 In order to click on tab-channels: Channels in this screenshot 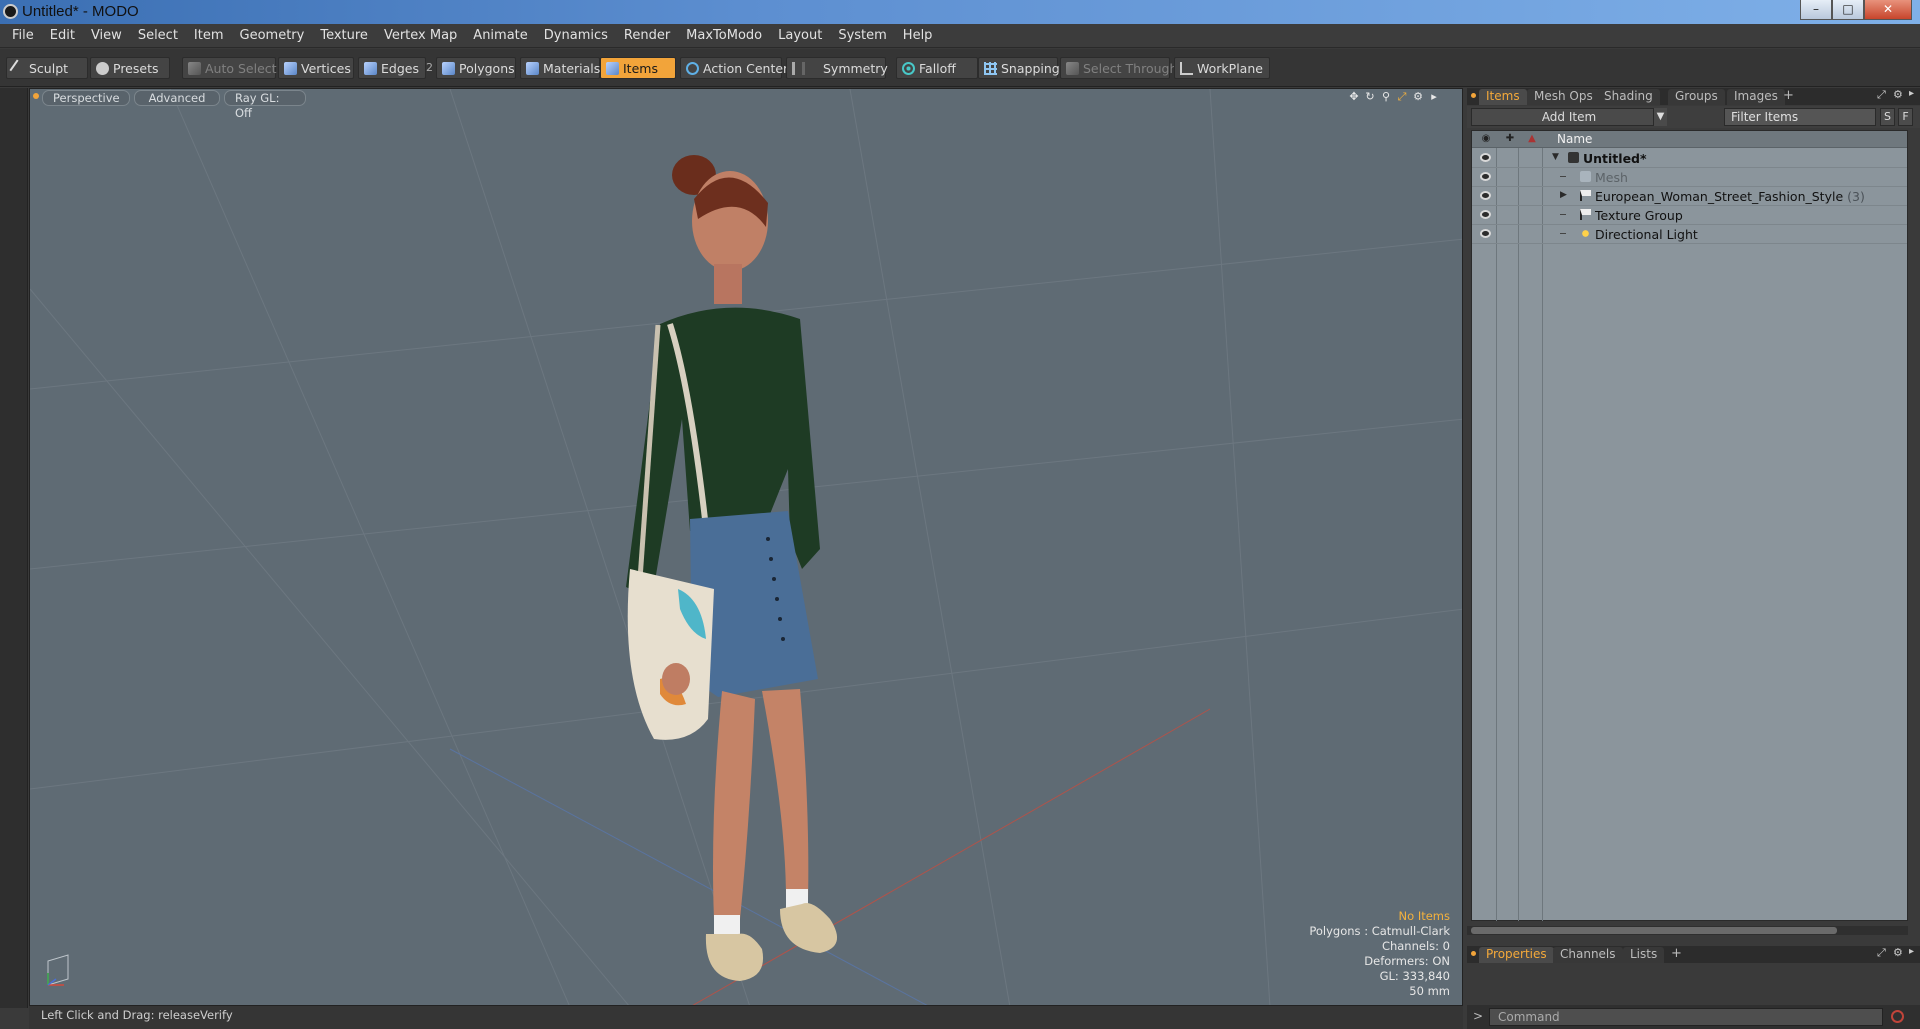, I will do `click(1588, 955)`.